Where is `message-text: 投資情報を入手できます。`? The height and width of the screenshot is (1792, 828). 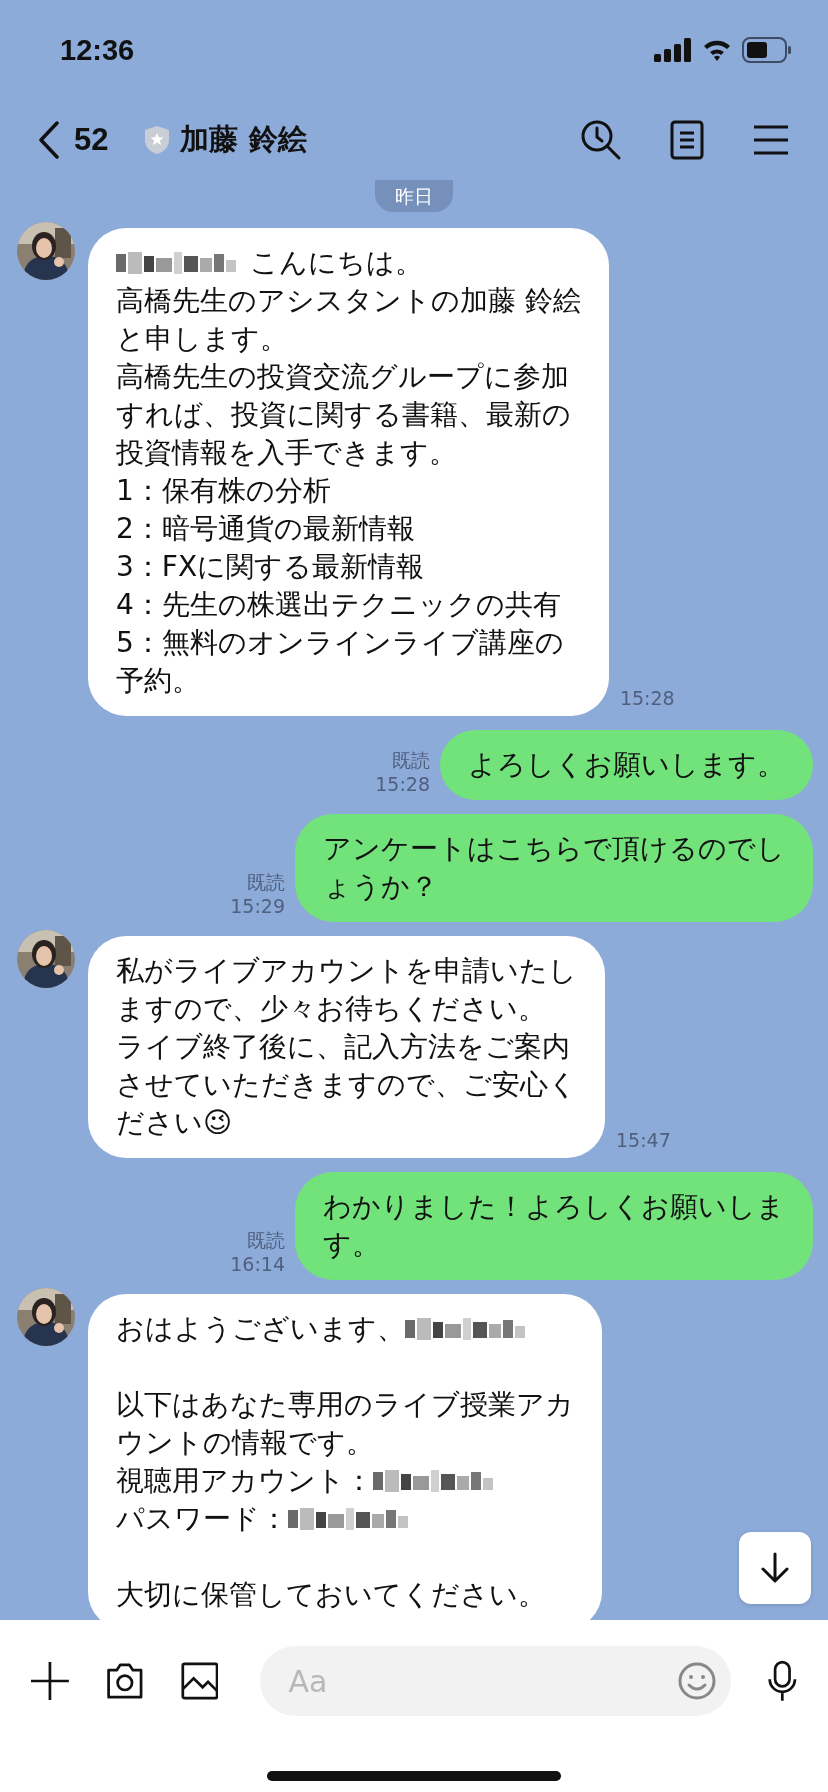
message-text: 投資情報を入手できます。 is located at coordinates (286, 453).